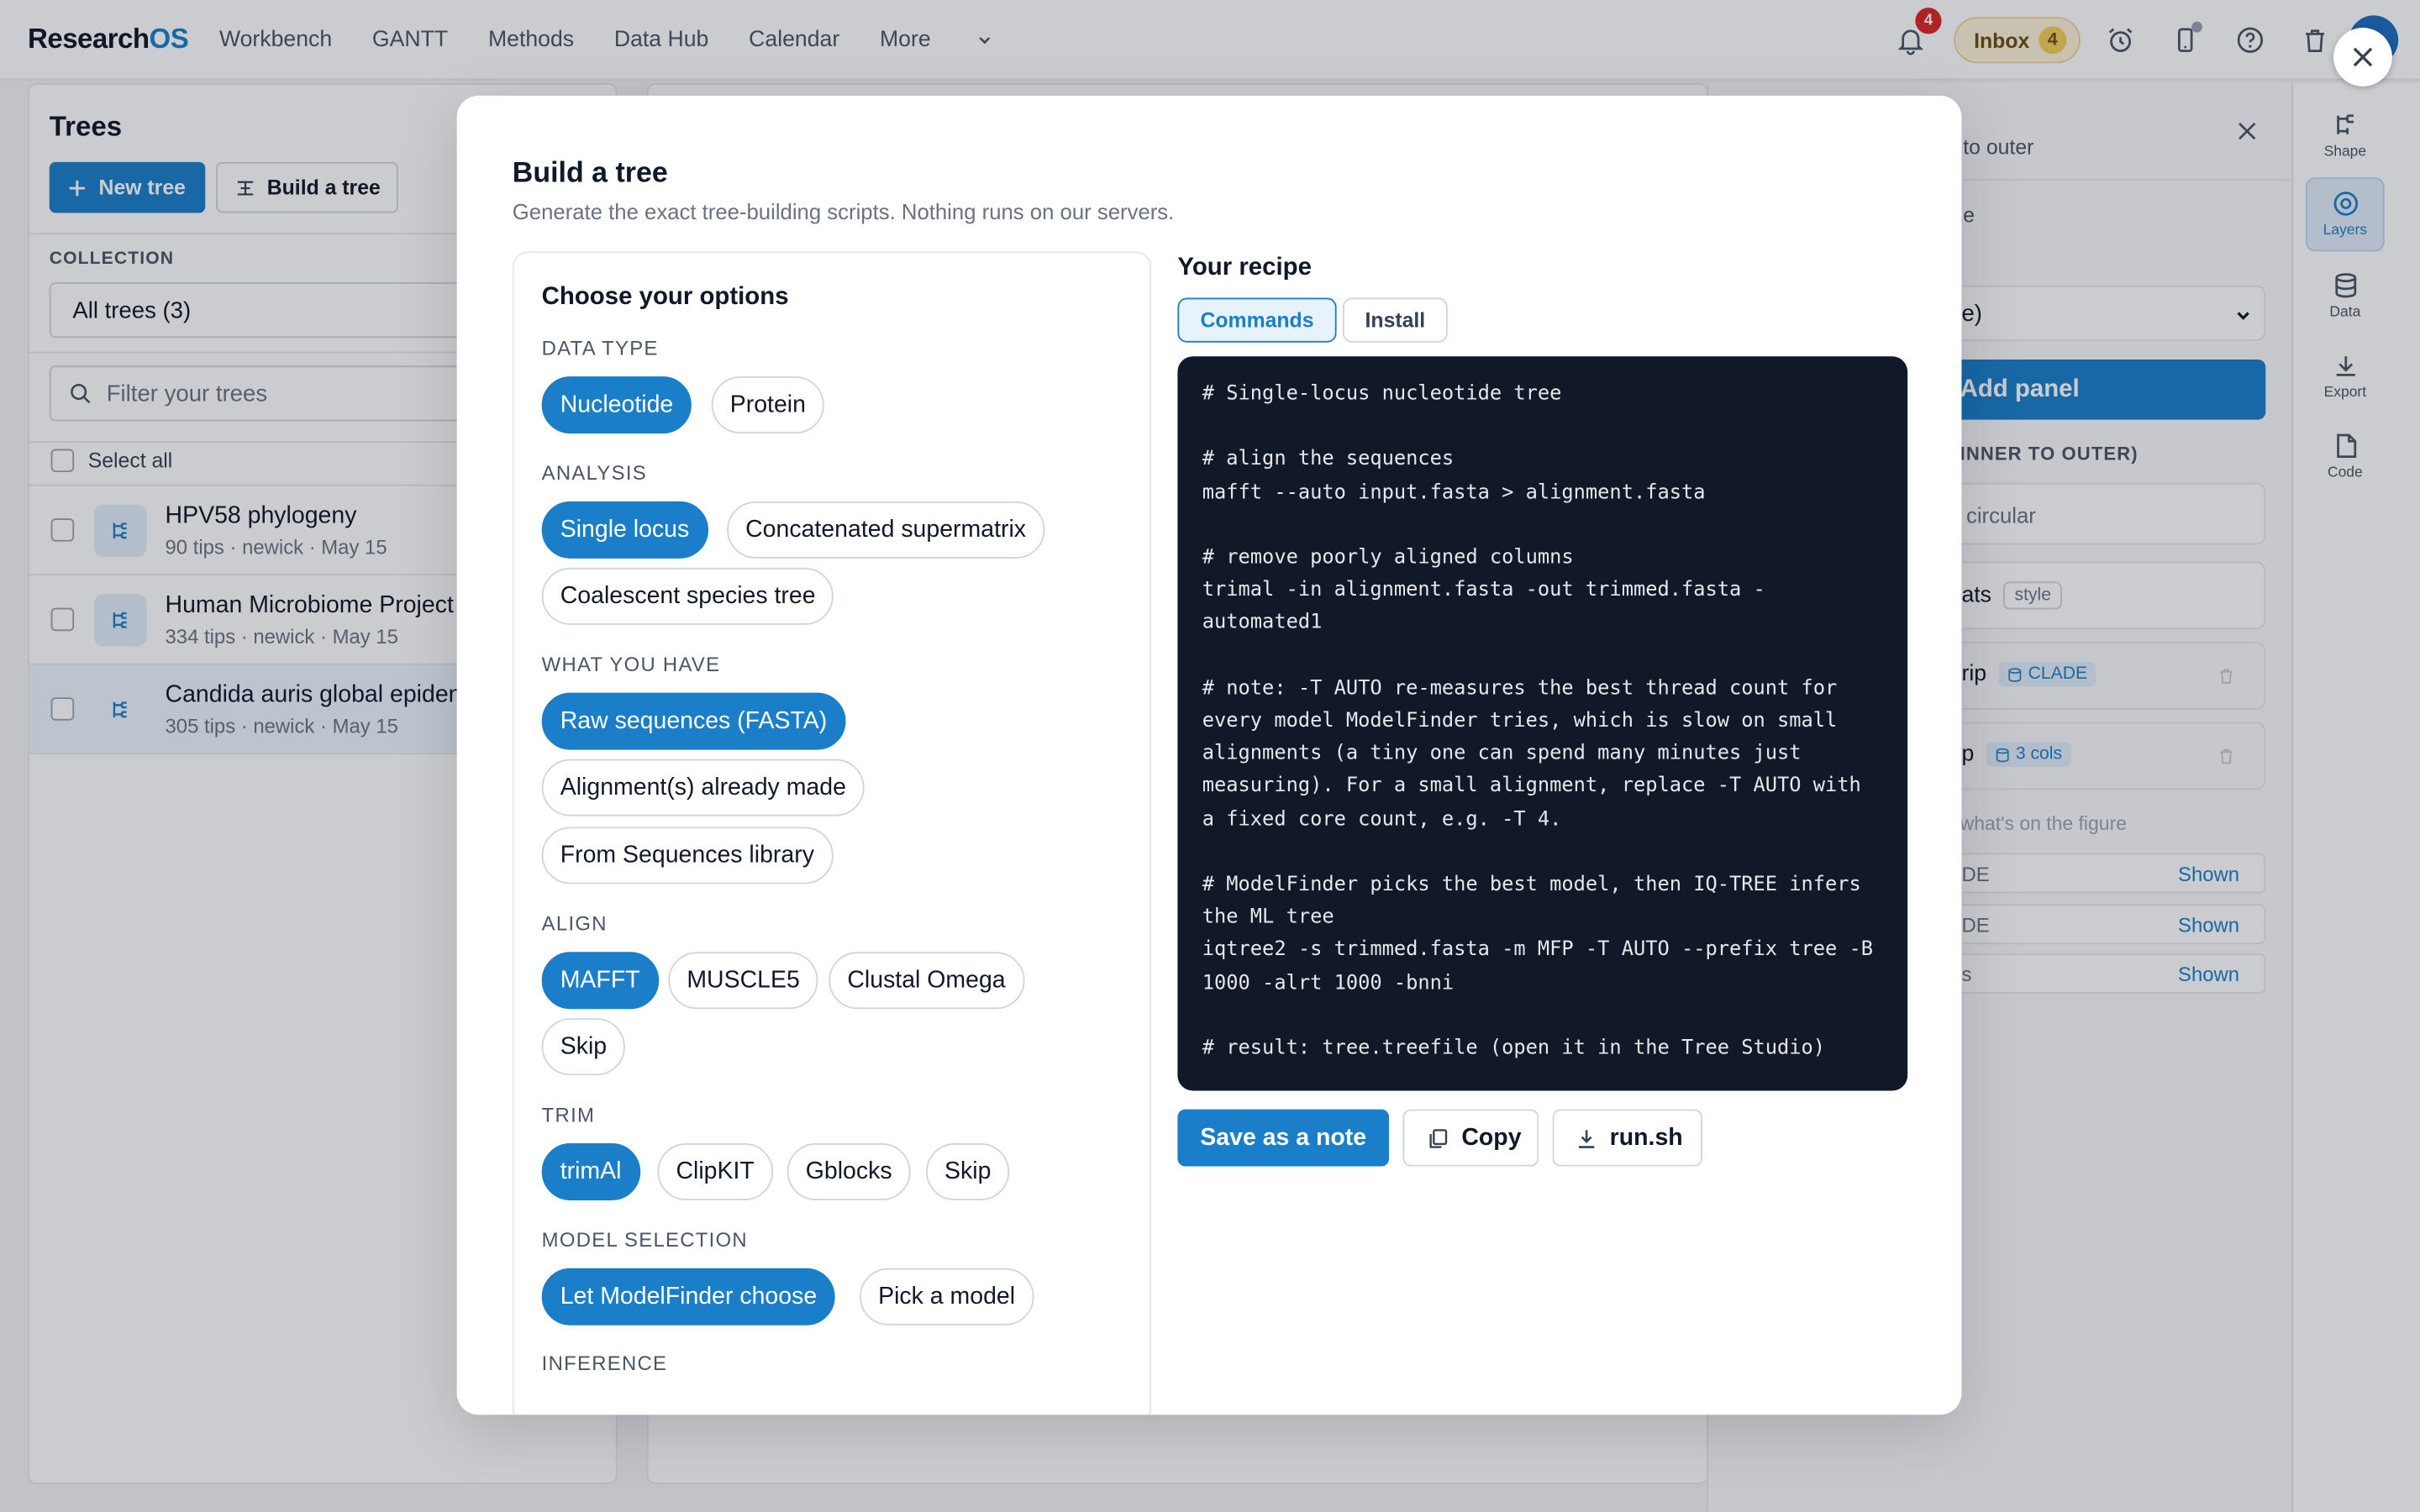 This screenshot has height=1512, width=2420. I want to click on section-what-you-have: WHAT YOU HAVE, so click(631, 664).